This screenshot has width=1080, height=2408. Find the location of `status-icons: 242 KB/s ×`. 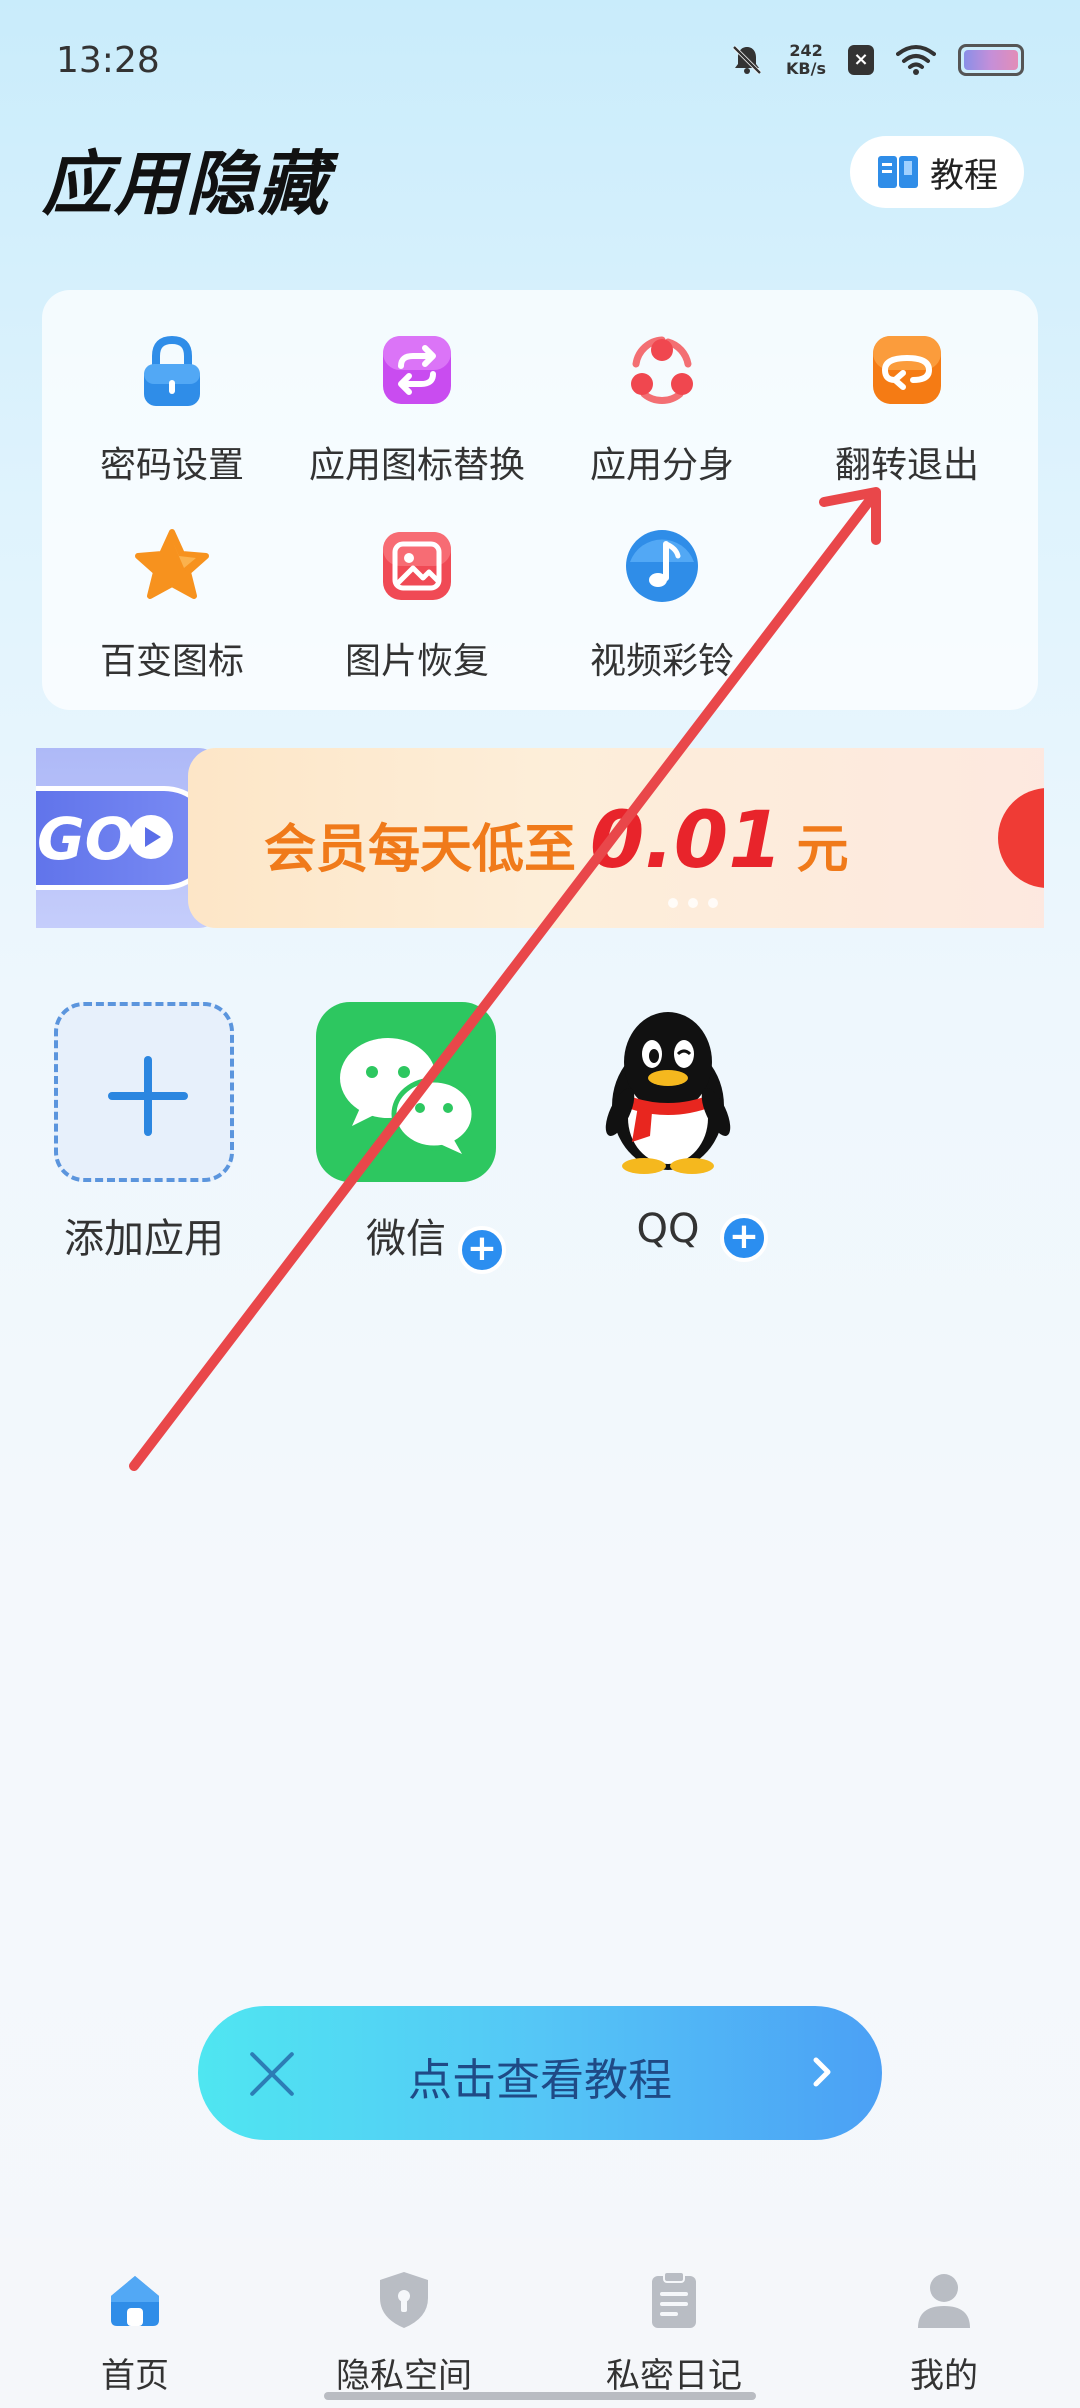

status-icons: 242 KB/s × is located at coordinates (877, 60).